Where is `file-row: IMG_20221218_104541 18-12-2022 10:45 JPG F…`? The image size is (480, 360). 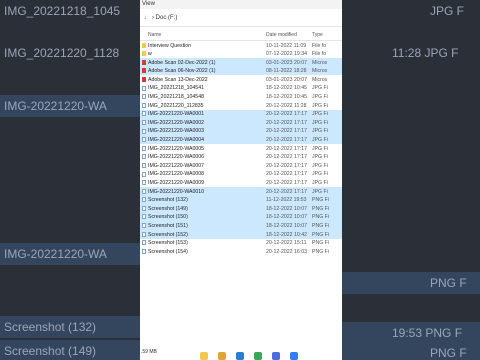
file-row: IMG_20221218_104541 18-12-2022 10:45 JPG F… is located at coordinates (241, 88).